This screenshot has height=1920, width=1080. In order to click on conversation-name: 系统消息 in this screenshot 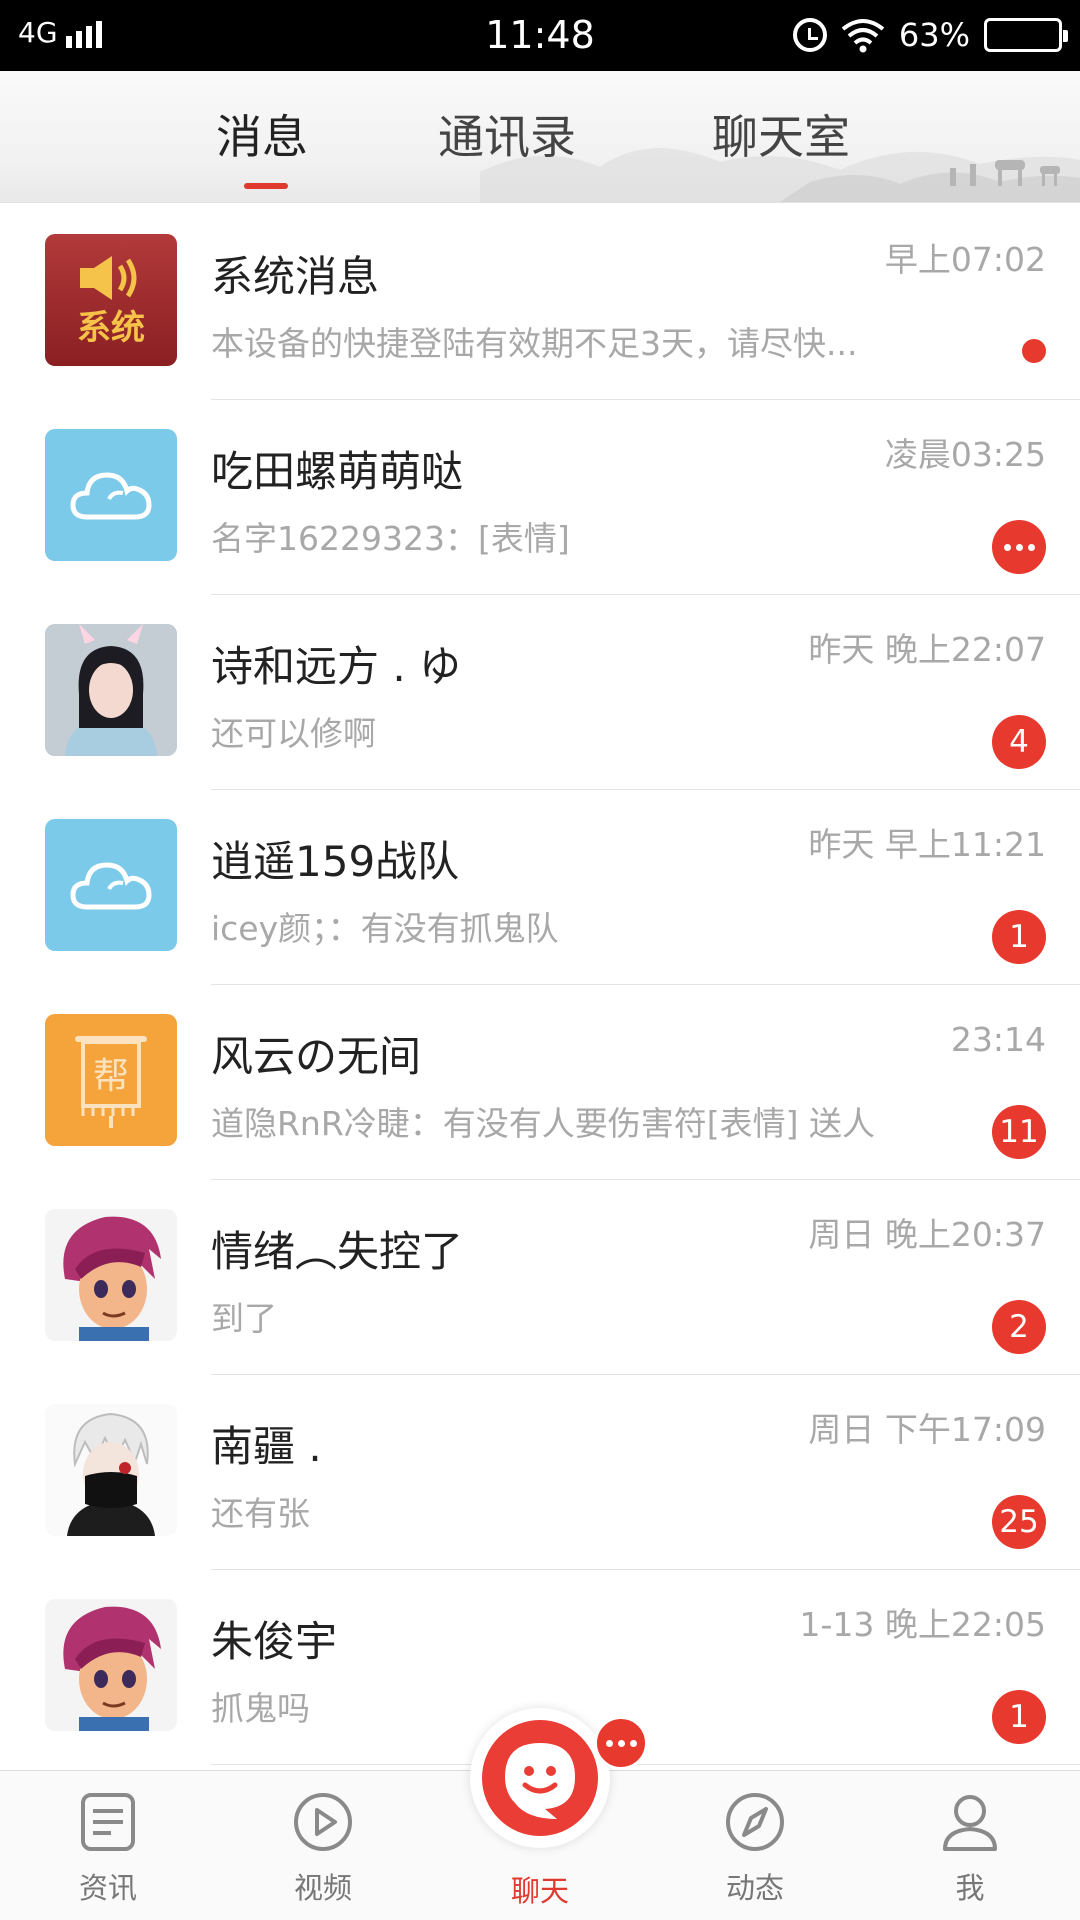, I will do `click(295, 276)`.